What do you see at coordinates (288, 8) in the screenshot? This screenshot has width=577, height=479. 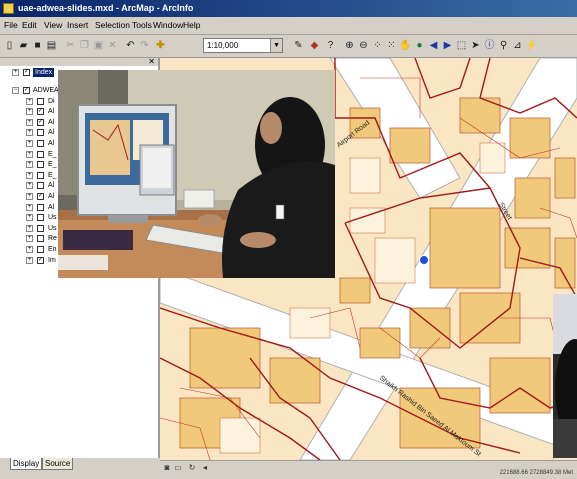 I see `title-bar: uae-adwea-slides.mxd - ArcMap - ArcInfo` at bounding box center [288, 8].